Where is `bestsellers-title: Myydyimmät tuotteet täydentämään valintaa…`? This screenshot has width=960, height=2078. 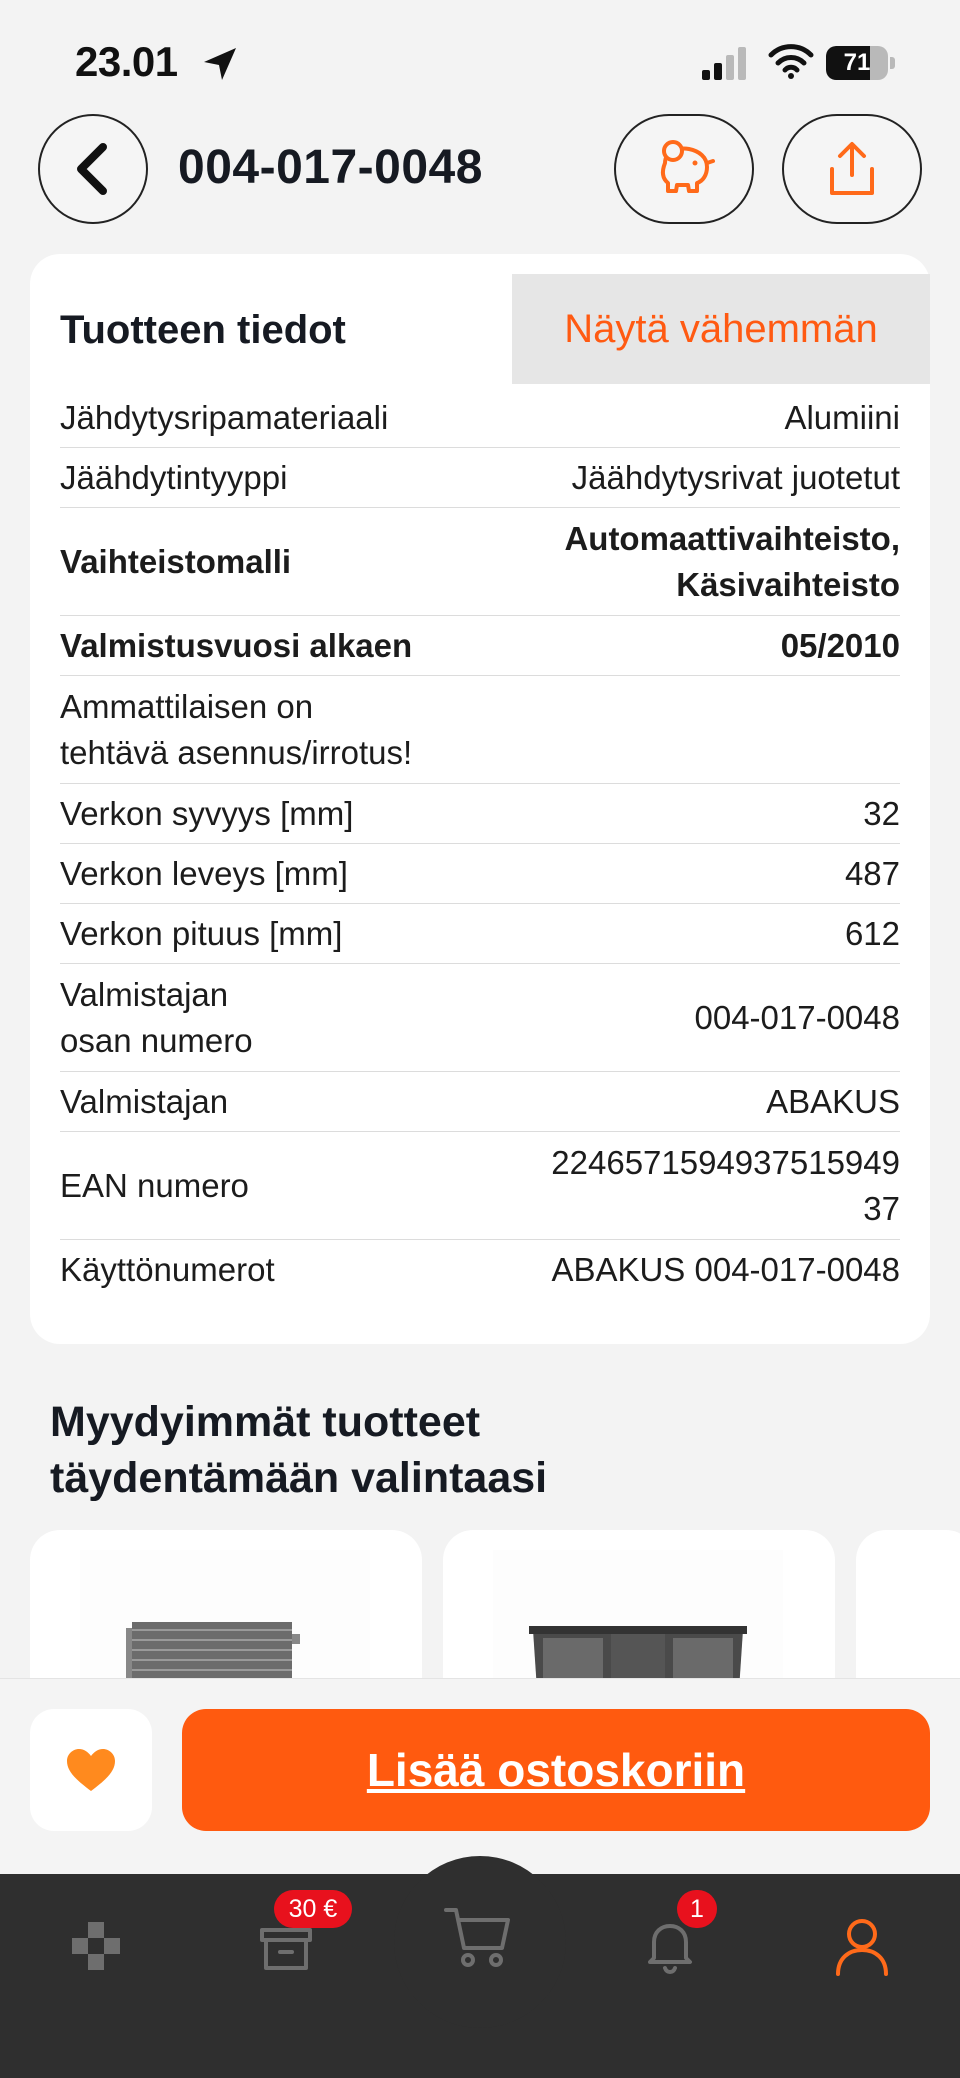
bestsellers-title: Myydyimmät tuotteet täydentämään valintaa… is located at coordinates (299, 1450).